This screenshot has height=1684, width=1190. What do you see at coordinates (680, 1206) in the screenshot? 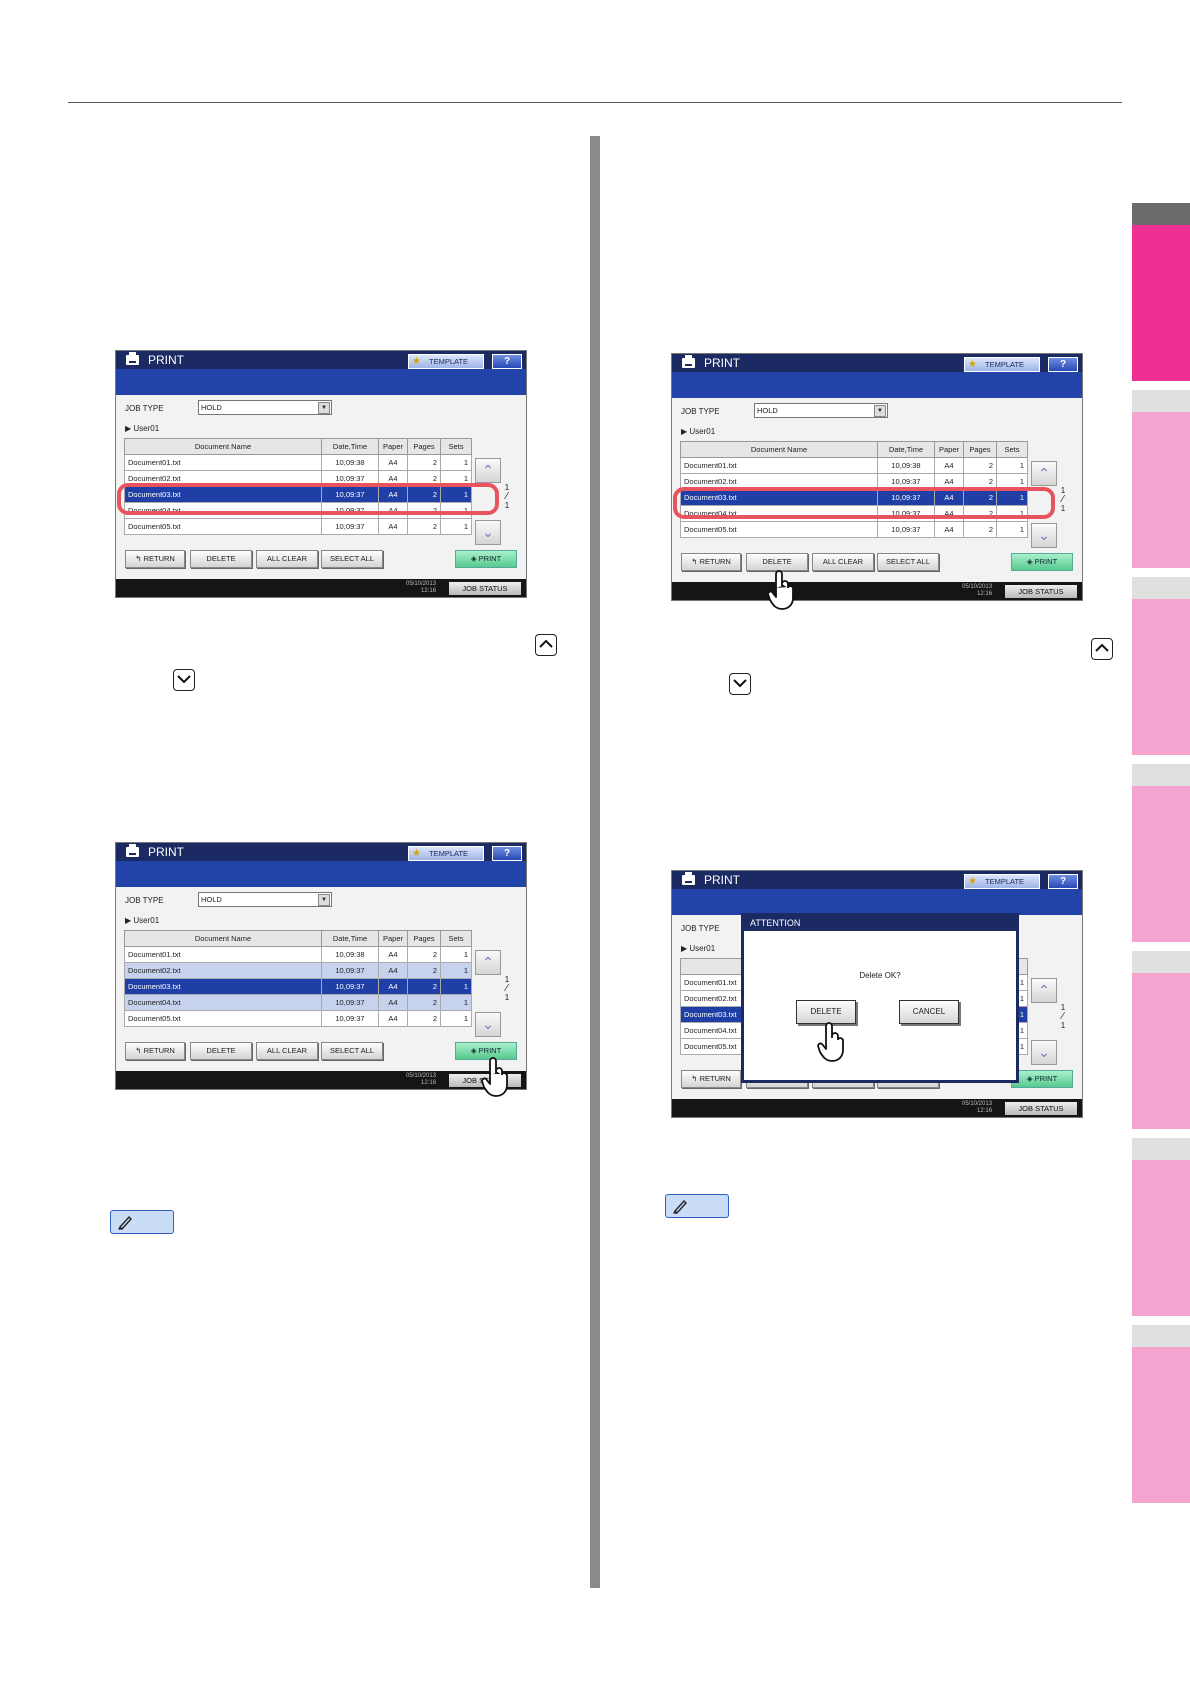
I see `pencil-icon` at bounding box center [680, 1206].